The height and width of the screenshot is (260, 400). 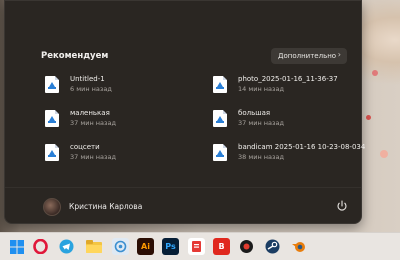 I want to click on pdf-app-icon, so click(x=196, y=246).